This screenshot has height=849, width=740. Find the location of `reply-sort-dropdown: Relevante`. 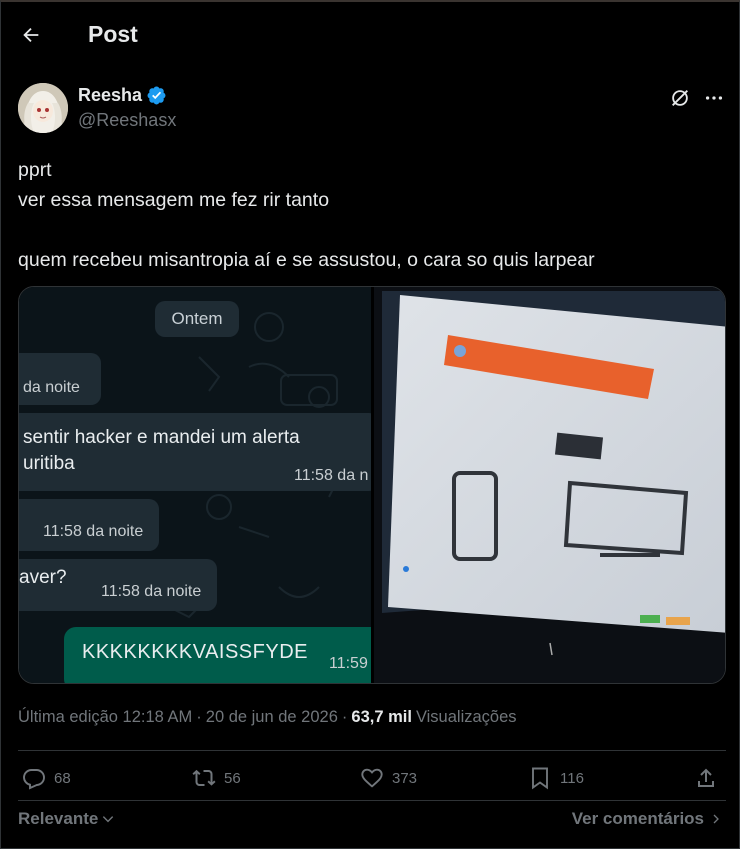

reply-sort-dropdown: Relevante is located at coordinates (66, 819).